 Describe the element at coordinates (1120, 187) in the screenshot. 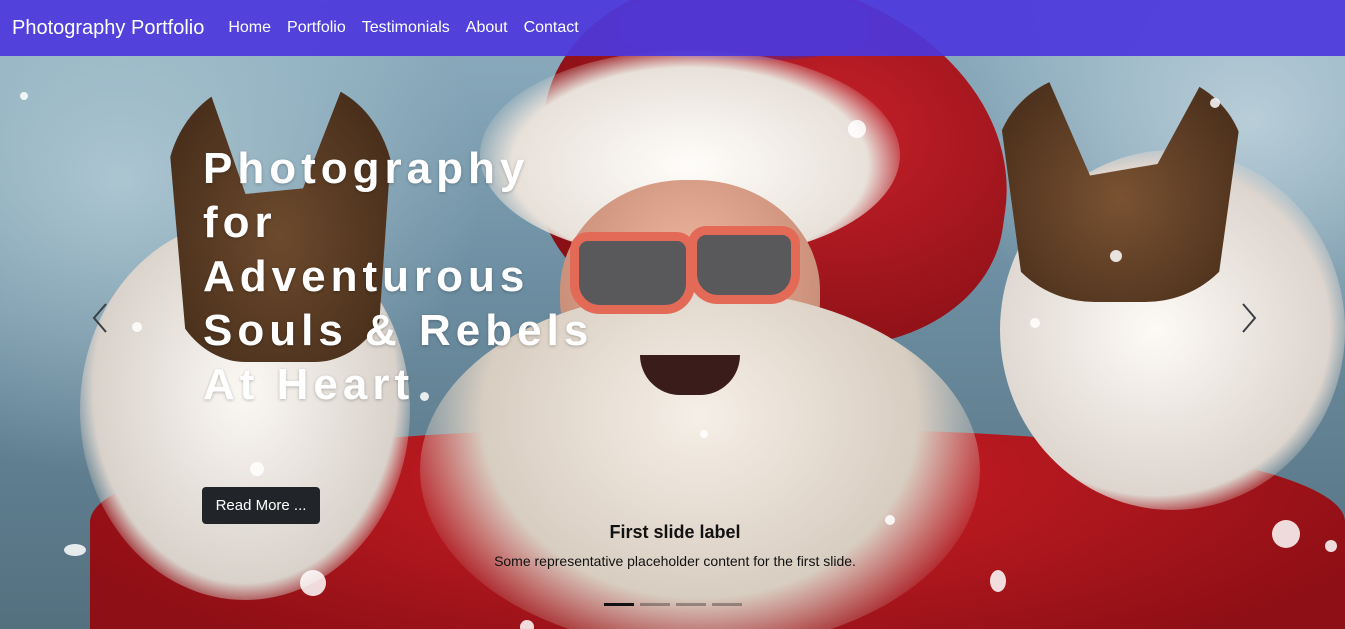

I see `glove-right` at that location.